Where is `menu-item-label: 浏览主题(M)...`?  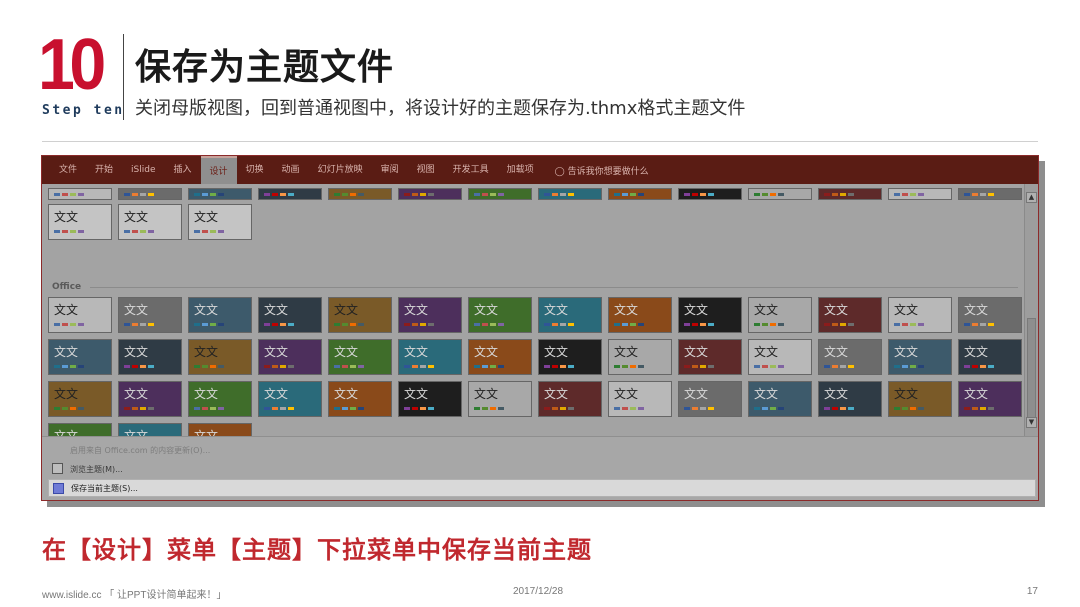 menu-item-label: 浏览主题(M)... is located at coordinates (96, 469).